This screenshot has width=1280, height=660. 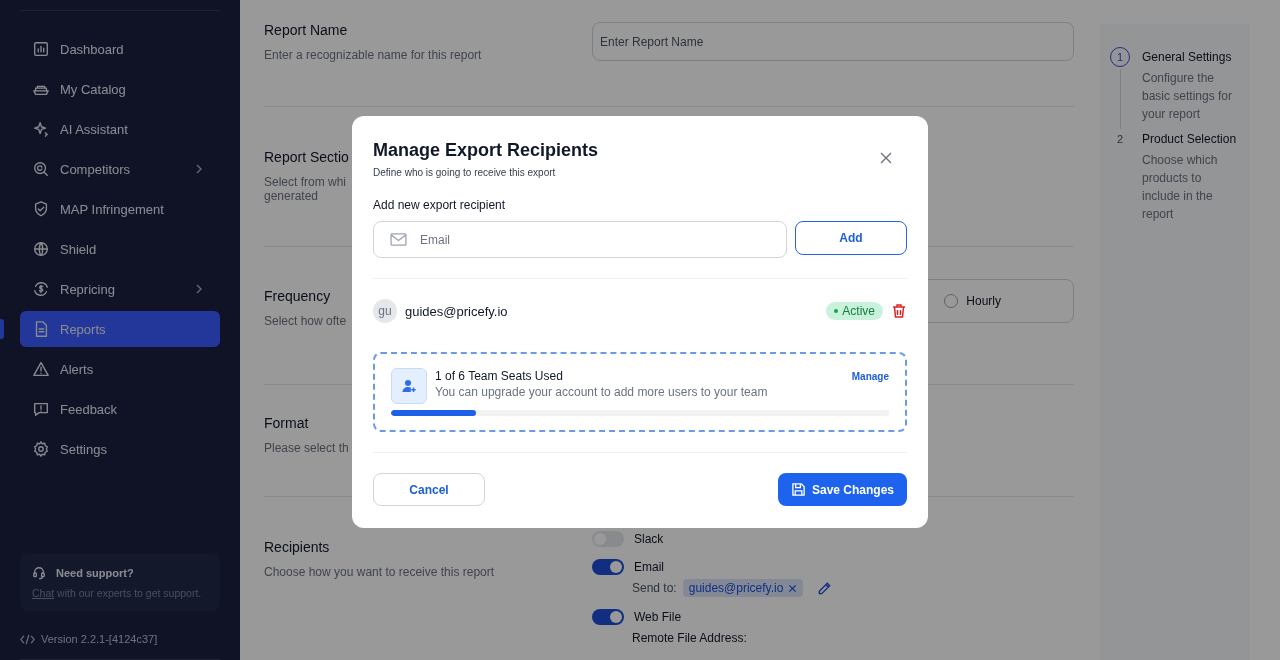 I want to click on sidebar-item: Shield, so click(x=120, y=249).